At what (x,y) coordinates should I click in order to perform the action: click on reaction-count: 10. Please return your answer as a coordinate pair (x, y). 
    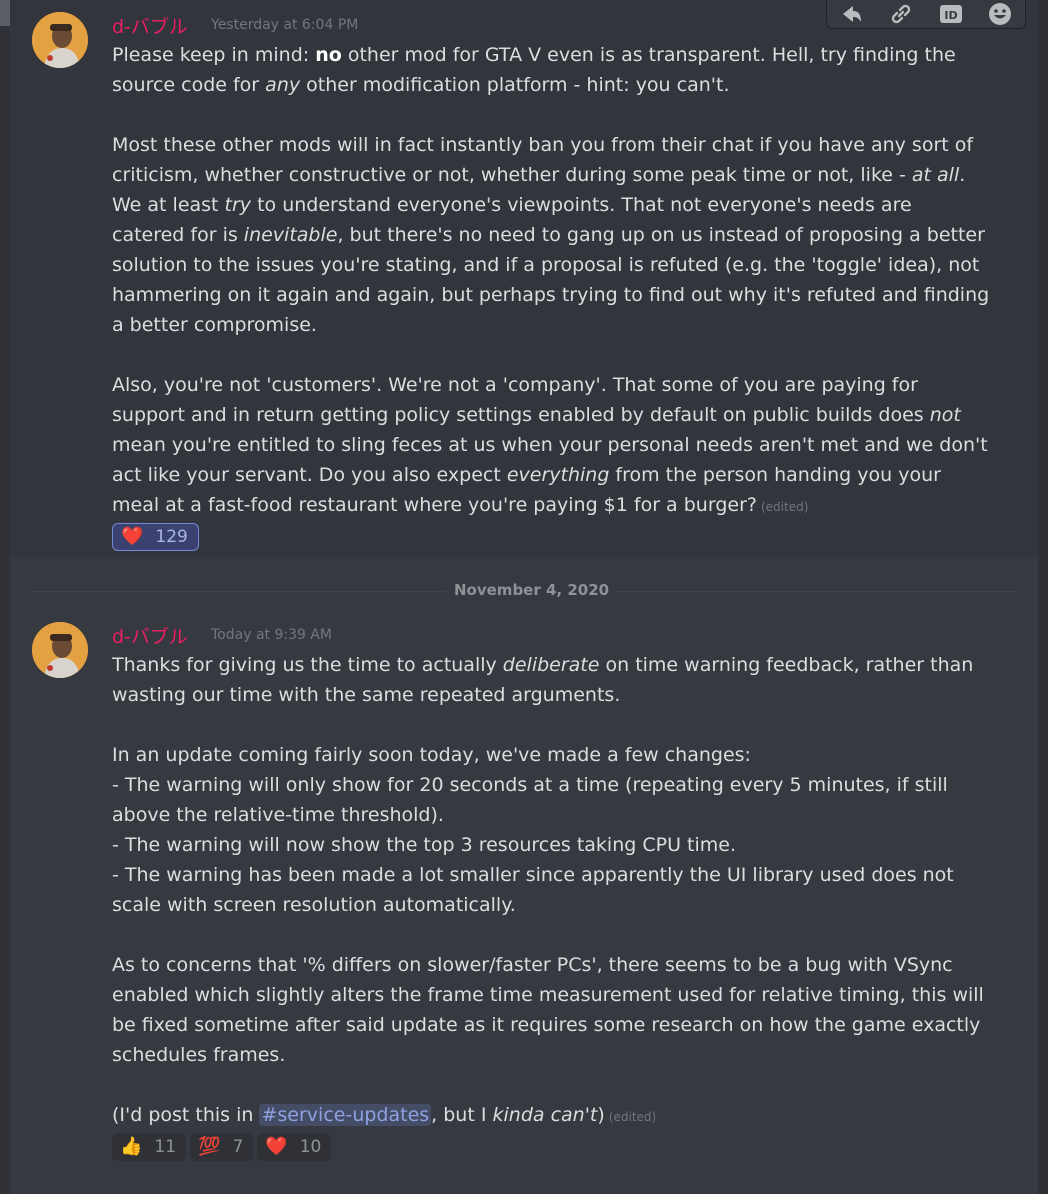
    Looking at the image, I should click on (310, 1147).